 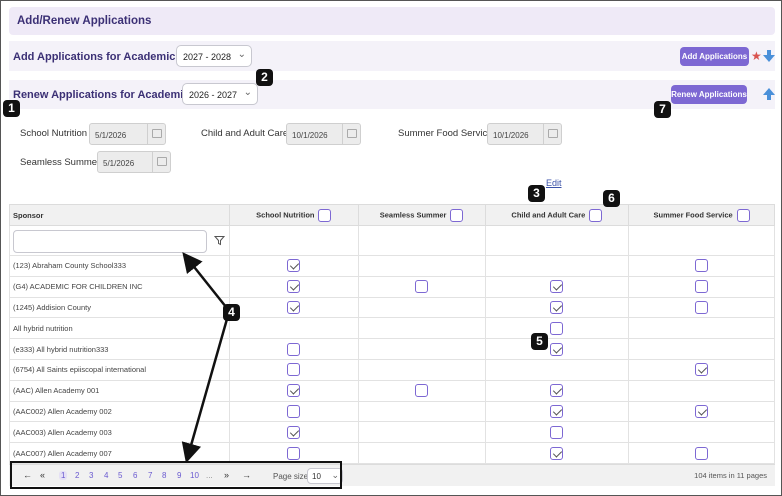 What do you see at coordinates (445, 133) in the screenshot?
I see `summer-food-date-label: Summer Food Service` at bounding box center [445, 133].